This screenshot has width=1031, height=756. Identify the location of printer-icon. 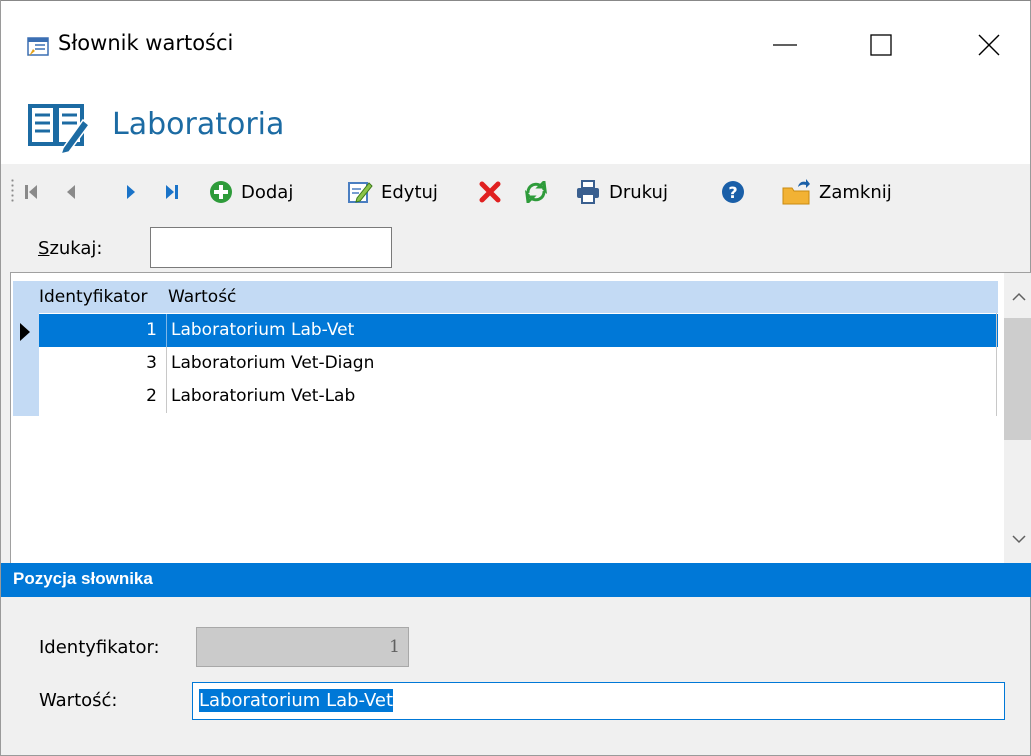
(588, 192).